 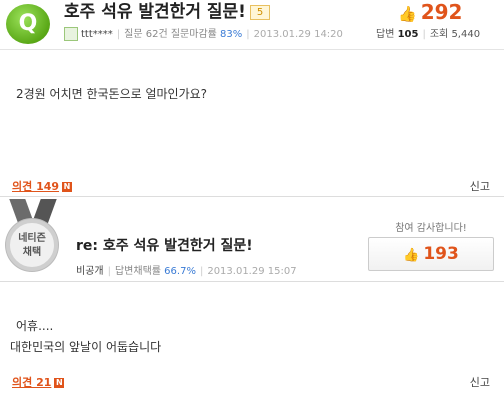 I want to click on opinion-label: 의견 149, so click(x=36, y=186).